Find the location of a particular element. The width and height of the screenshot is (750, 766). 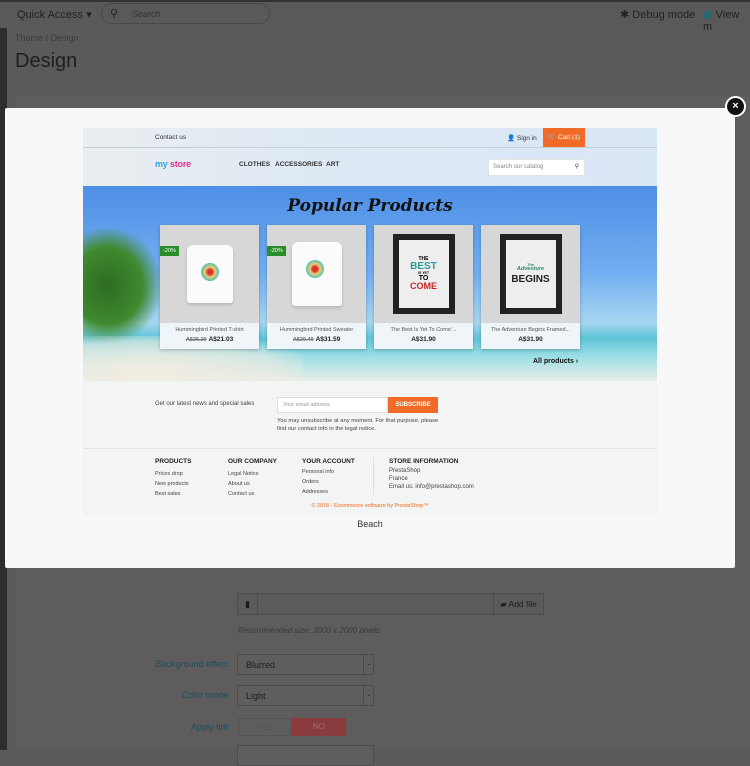

footer-link: Orders is located at coordinates (318, 482).